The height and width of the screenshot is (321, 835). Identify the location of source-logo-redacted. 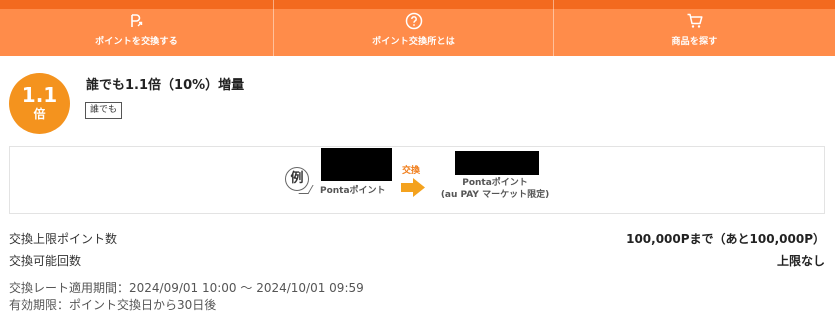
(356, 164).